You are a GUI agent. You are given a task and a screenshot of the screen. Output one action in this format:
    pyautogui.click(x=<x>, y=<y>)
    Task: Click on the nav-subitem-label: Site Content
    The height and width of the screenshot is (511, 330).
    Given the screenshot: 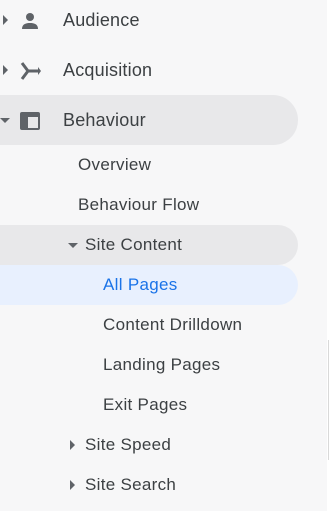 What is the action you would take?
    pyautogui.click(x=134, y=244)
    